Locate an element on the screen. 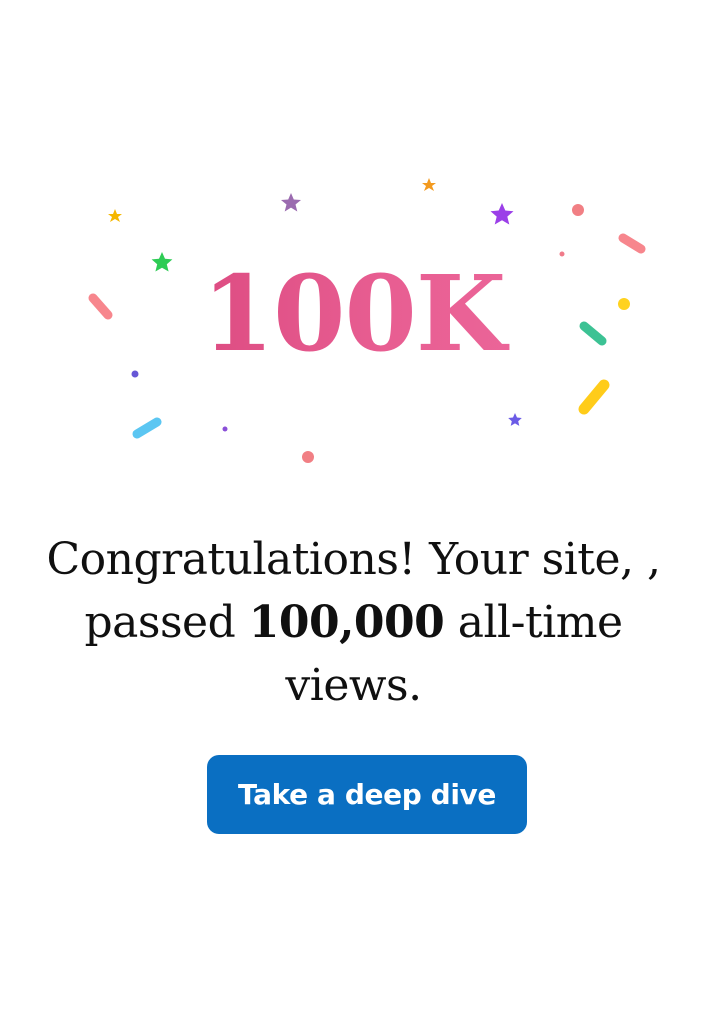  view-count: 100,000 is located at coordinates (346, 622).